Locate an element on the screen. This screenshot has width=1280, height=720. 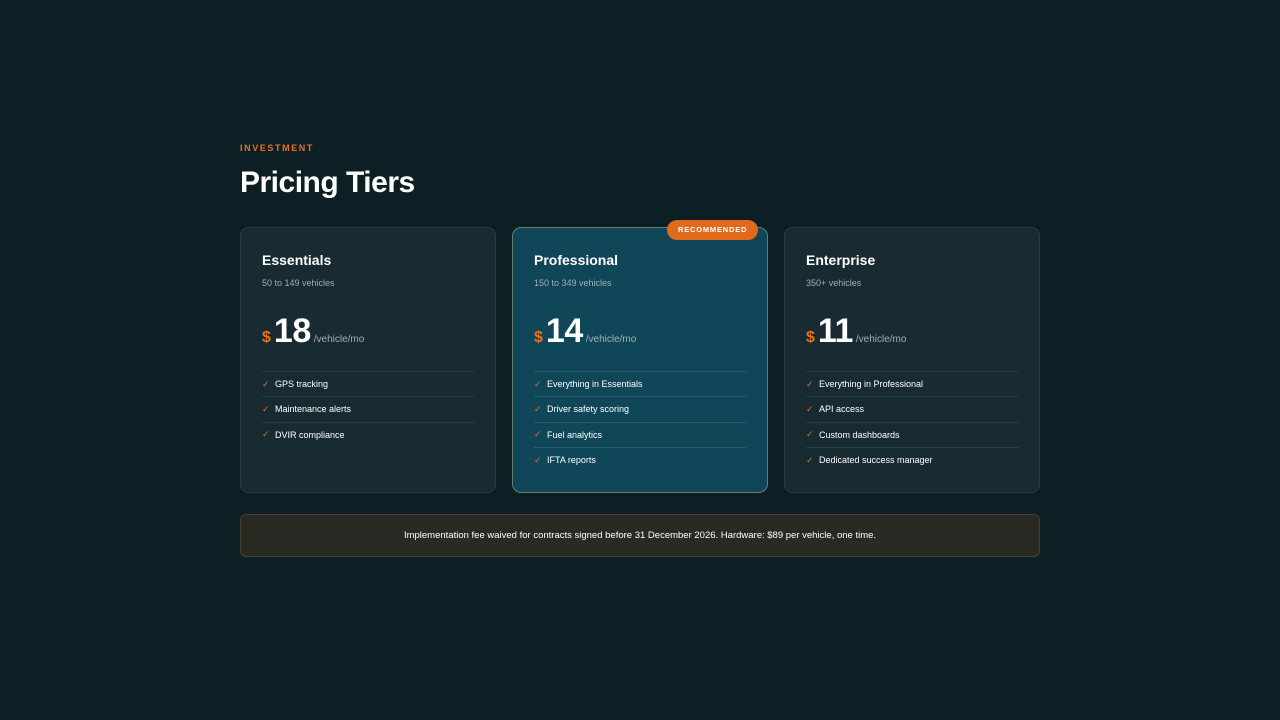
feature-label: Driver safety scoring is located at coordinates (588, 409).